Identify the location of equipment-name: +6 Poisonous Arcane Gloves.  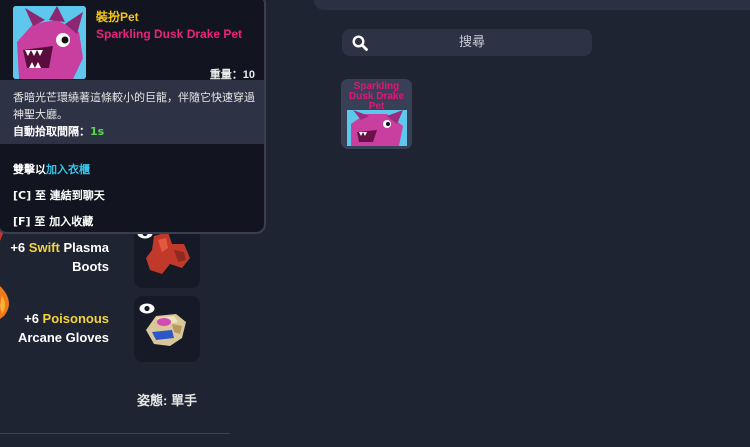
(63, 328).